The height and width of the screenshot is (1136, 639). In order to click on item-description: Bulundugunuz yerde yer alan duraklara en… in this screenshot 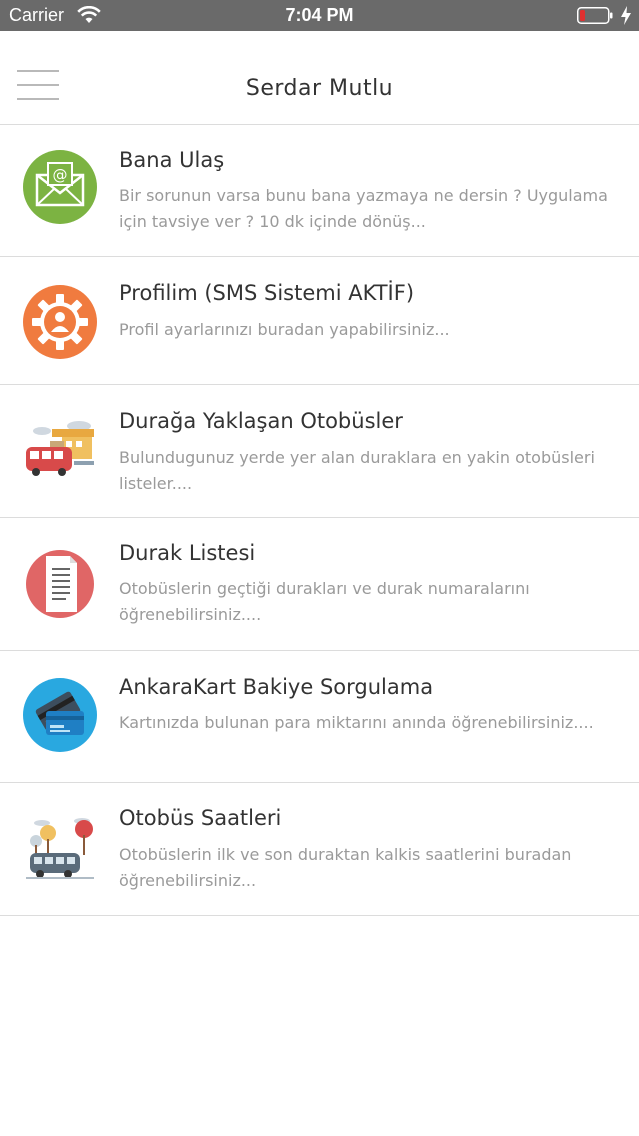, I will do `click(357, 470)`.